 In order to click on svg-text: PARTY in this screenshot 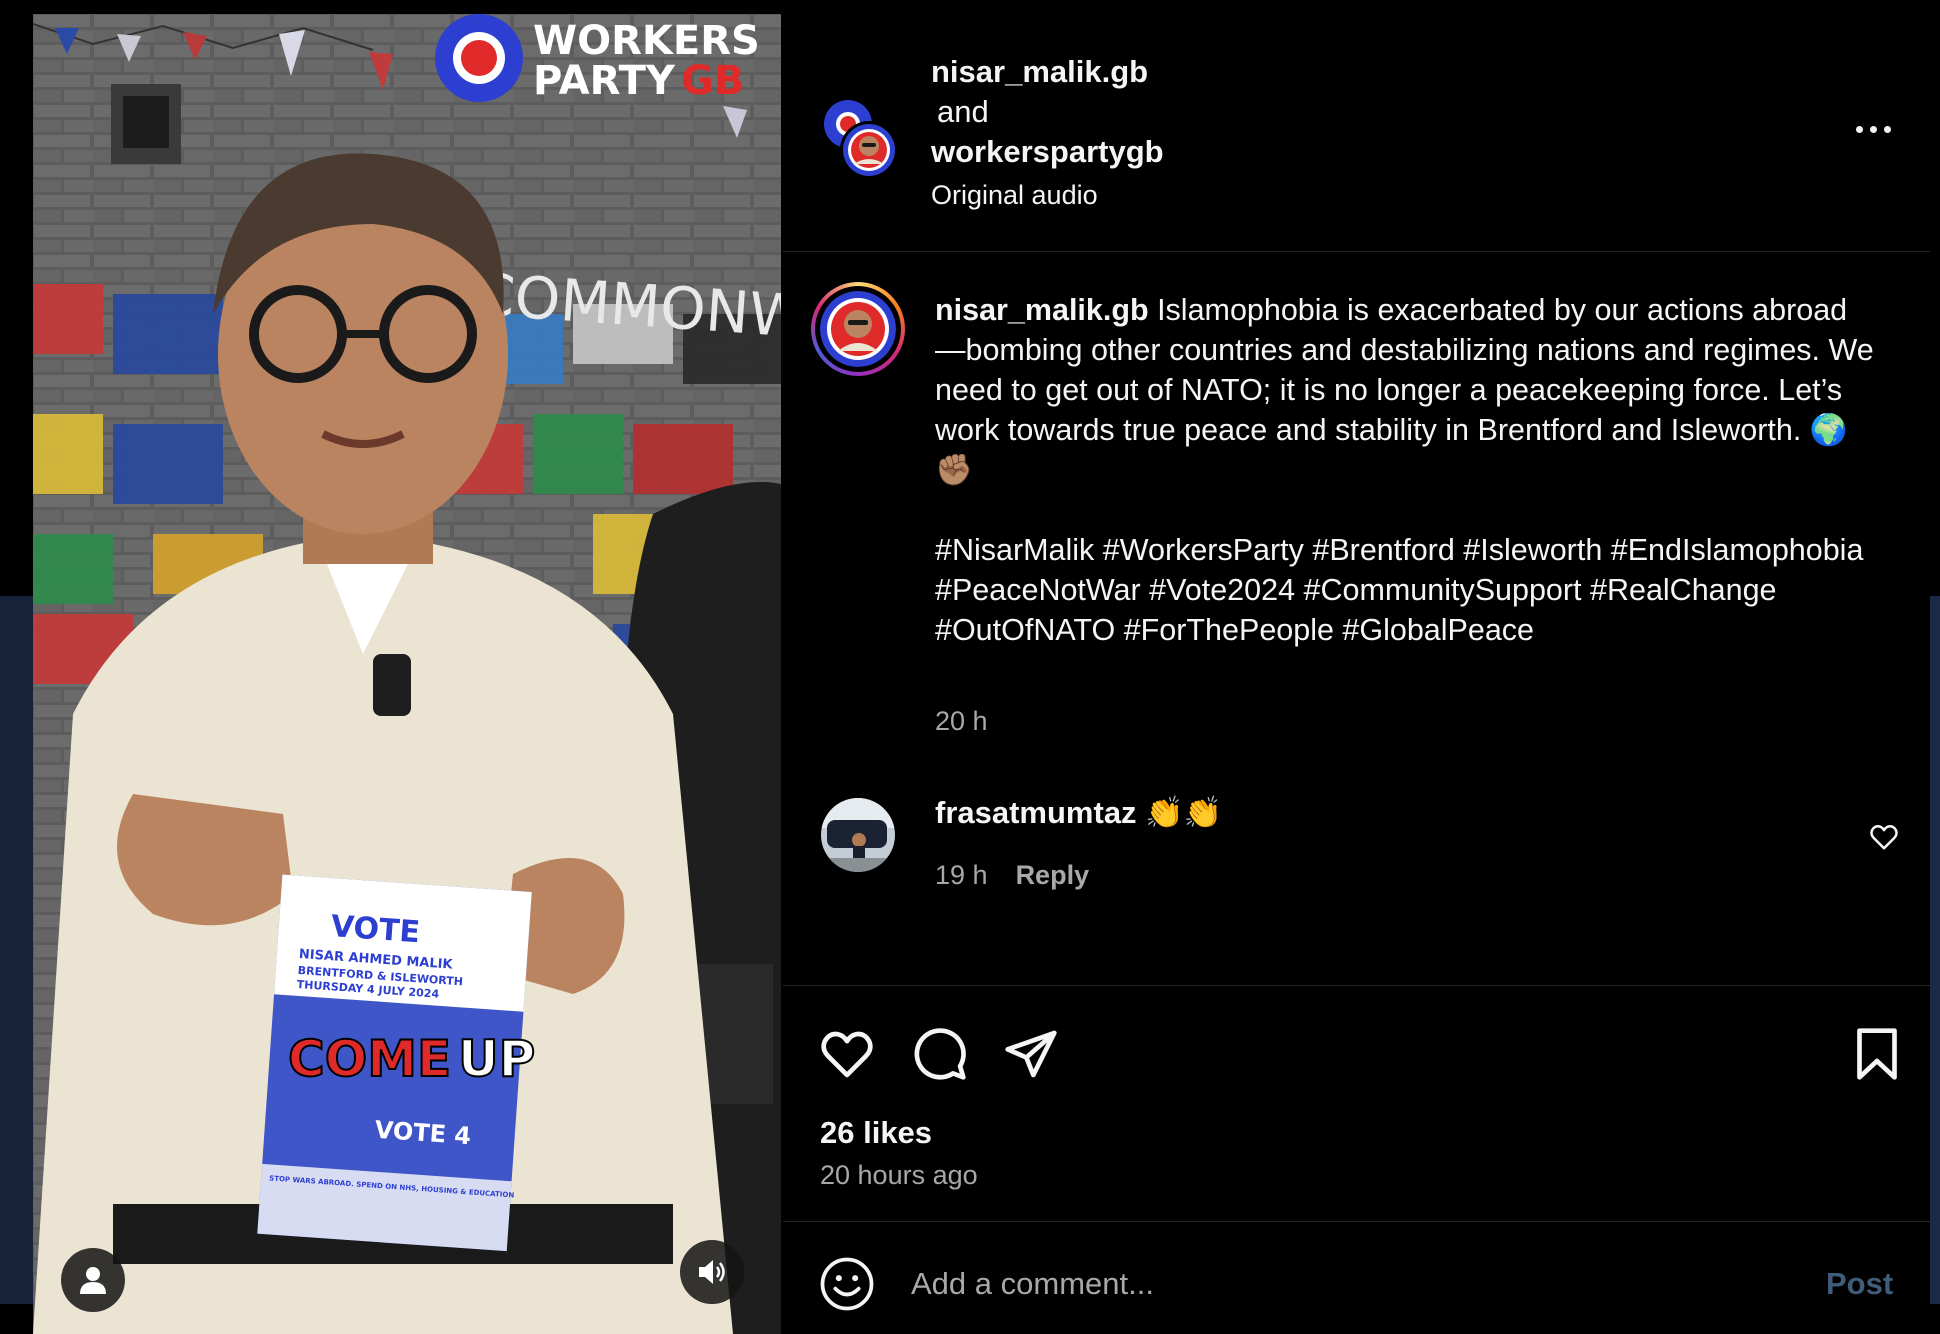, I will do `click(604, 81)`.